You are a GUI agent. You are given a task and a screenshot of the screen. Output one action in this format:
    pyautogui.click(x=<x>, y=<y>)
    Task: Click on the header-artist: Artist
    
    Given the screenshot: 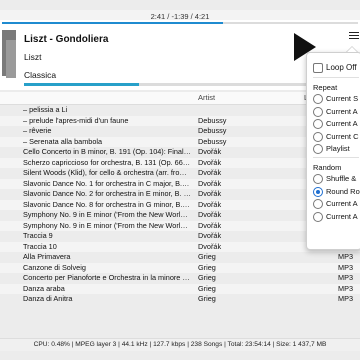 What is the action you would take?
    pyautogui.click(x=206, y=97)
    